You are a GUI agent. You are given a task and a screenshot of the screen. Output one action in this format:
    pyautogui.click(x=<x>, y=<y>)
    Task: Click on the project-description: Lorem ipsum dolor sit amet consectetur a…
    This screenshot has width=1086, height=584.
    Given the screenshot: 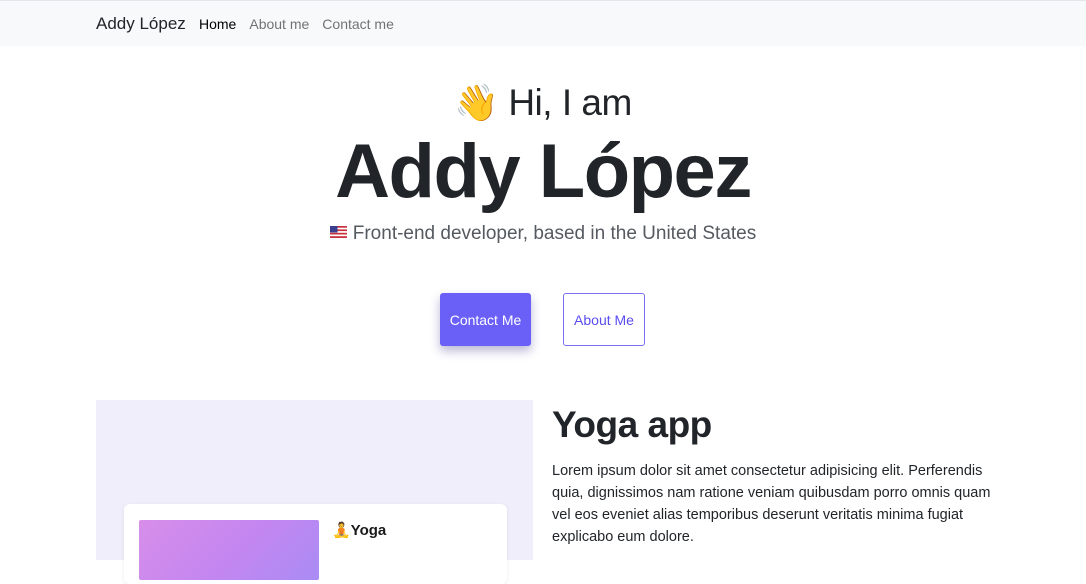 What is the action you would take?
    pyautogui.click(x=771, y=504)
    